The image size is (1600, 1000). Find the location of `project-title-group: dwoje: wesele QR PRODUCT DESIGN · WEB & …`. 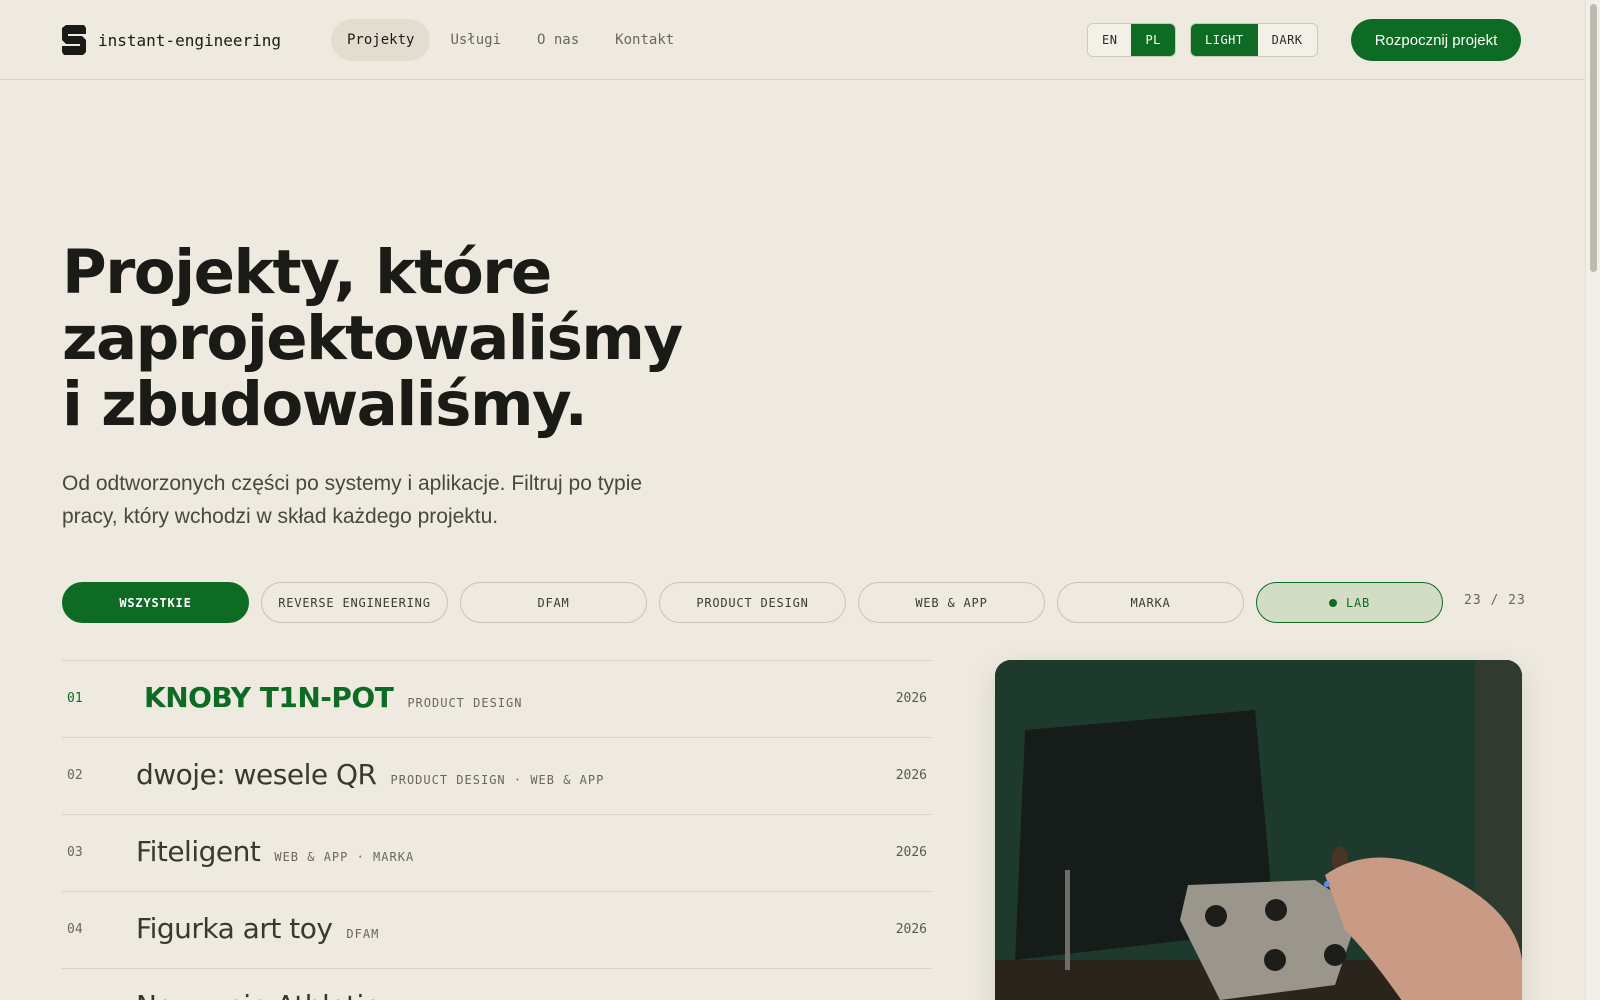

project-title-group: dwoje: wesele QR PRODUCT DESIGN · WEB & … is located at coordinates (370, 774).